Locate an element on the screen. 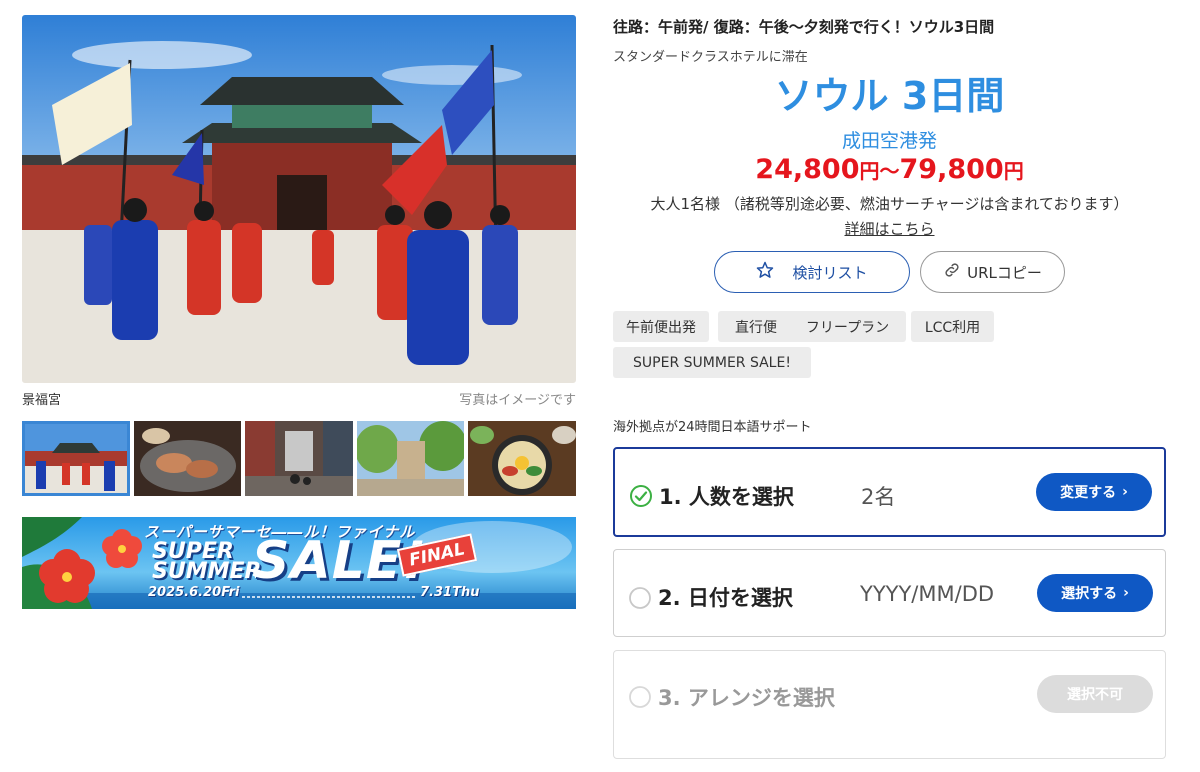 This screenshot has width=1200, height=772. destination-heading: ソウル 3日間 is located at coordinates (889, 96).